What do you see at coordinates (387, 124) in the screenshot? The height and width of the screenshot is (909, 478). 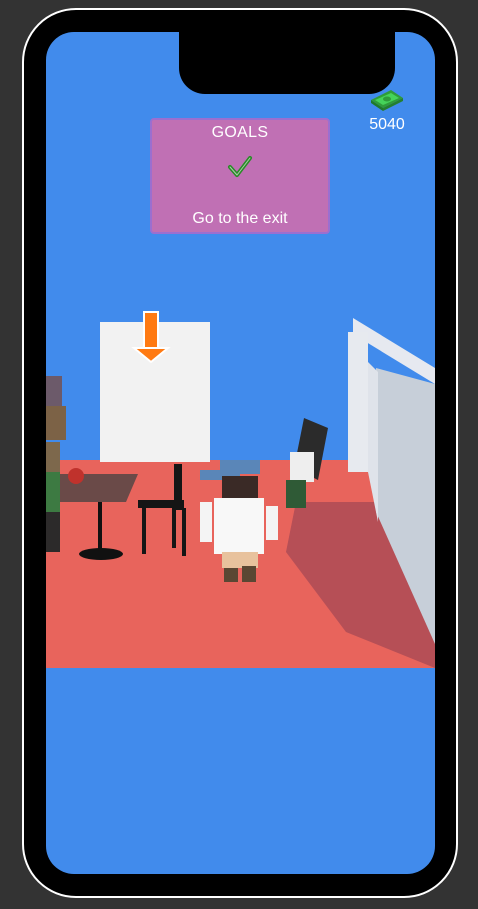 I see `money-value: 5040` at bounding box center [387, 124].